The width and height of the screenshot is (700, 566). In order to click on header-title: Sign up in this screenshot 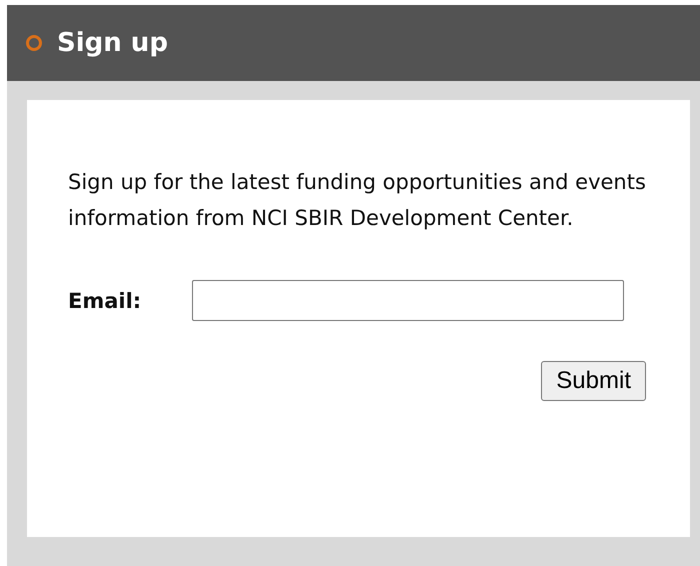, I will do `click(112, 43)`.